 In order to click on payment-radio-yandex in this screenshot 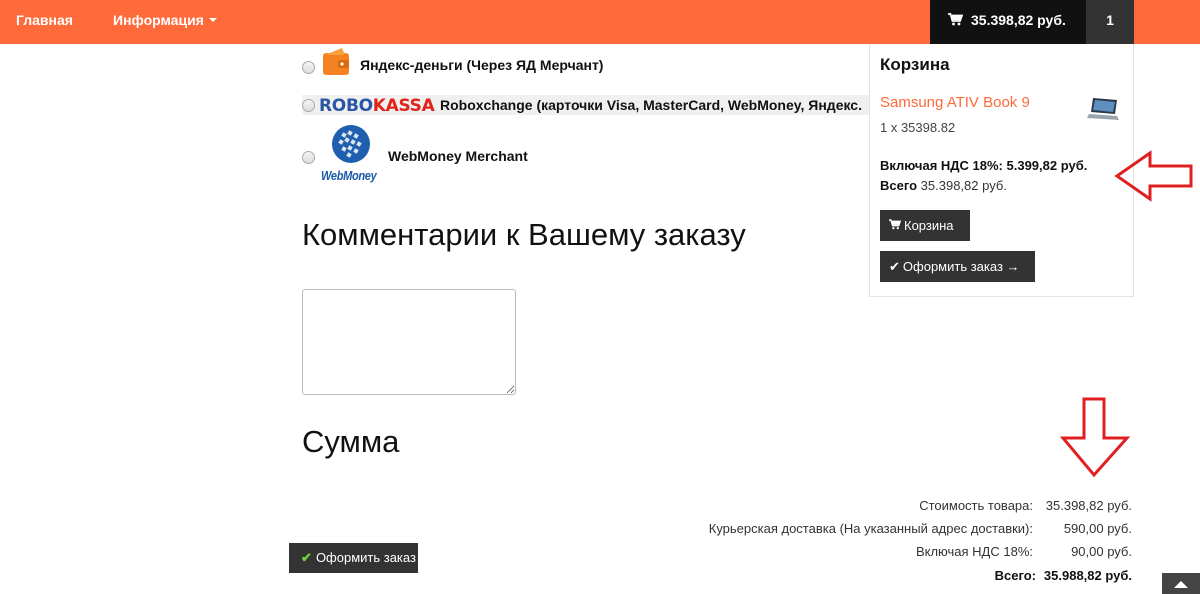, I will do `click(308, 67)`.